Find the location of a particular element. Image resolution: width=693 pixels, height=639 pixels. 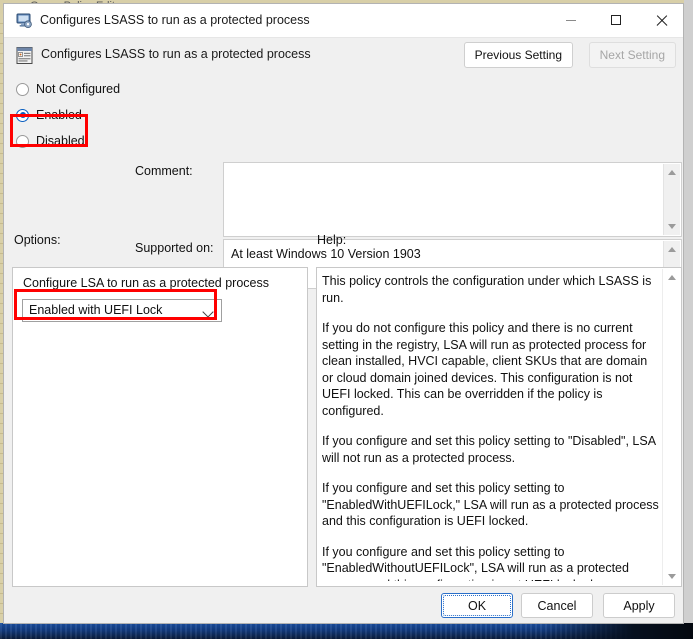

lsa-protection-dropdown-value: Enabled with UEFI Lock is located at coordinates (96, 310).